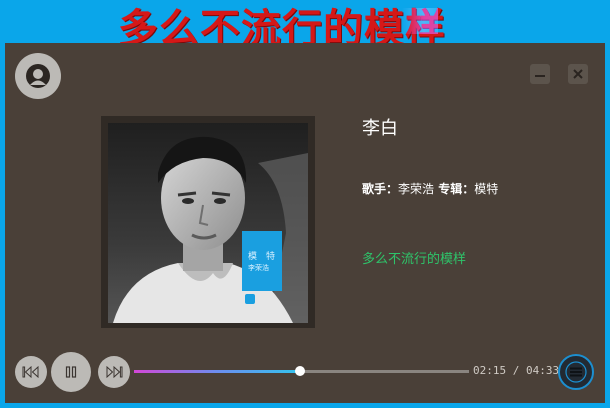 The image size is (610, 408). Describe the element at coordinates (380, 128) in the screenshot. I see `song-title: 李白` at that location.